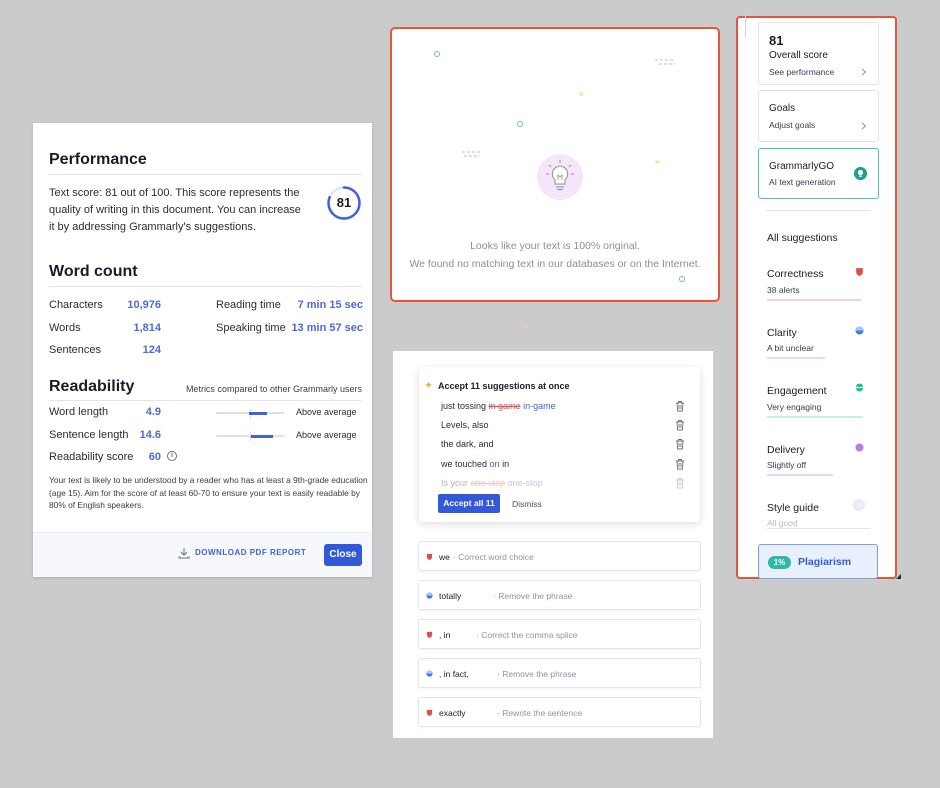 The image size is (940, 788). What do you see at coordinates (787, 465) in the screenshot?
I see `category-status: Slightly off` at bounding box center [787, 465].